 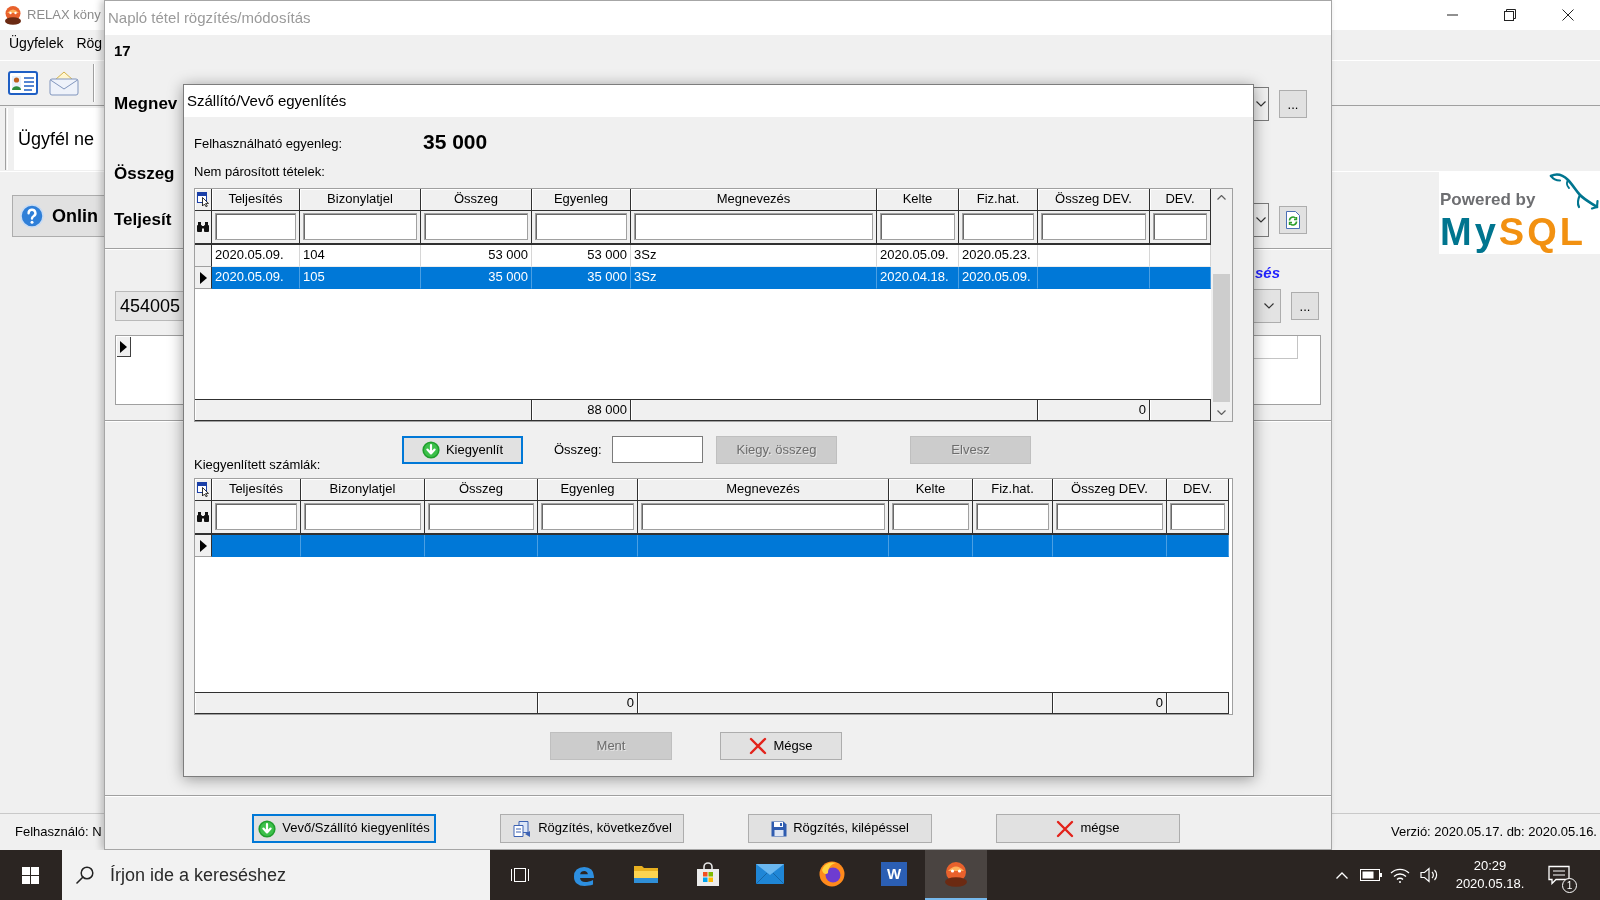 I want to click on search-icon, so click(x=85, y=875).